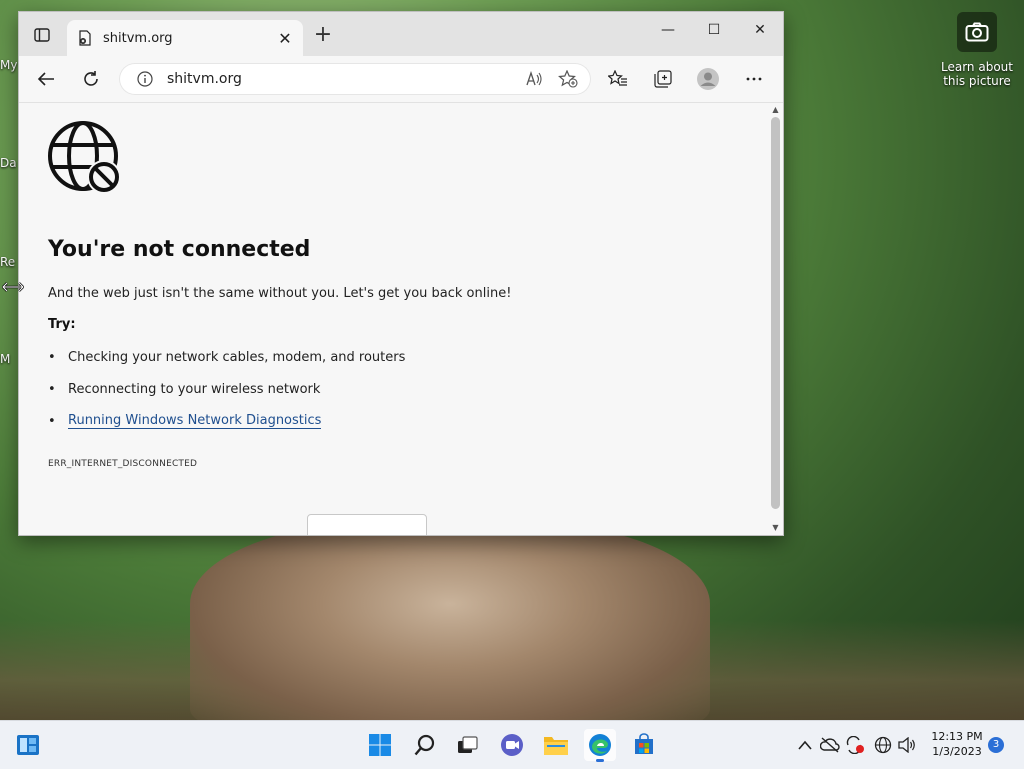  What do you see at coordinates (977, 32) in the screenshot?
I see `camera-icon` at bounding box center [977, 32].